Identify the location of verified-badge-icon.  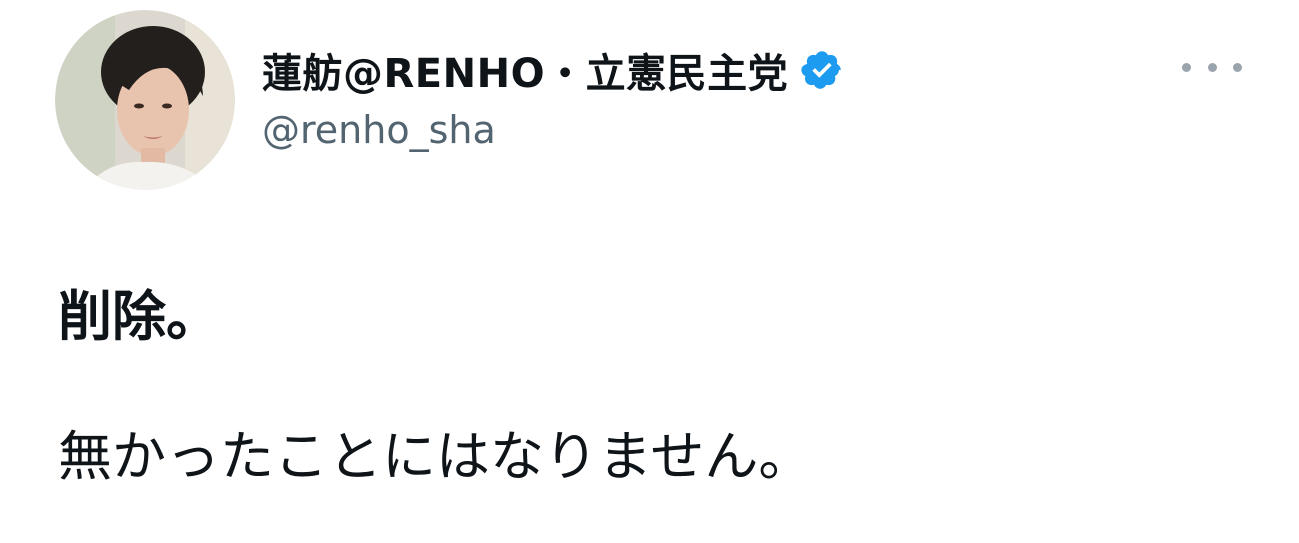
(822, 70).